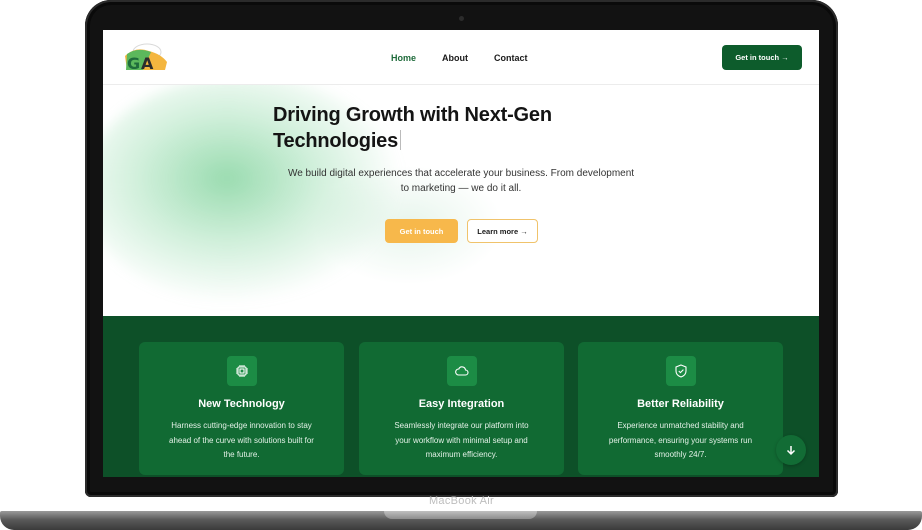  I want to click on hero-get-in-touch-button: Get in touch, so click(421, 231).